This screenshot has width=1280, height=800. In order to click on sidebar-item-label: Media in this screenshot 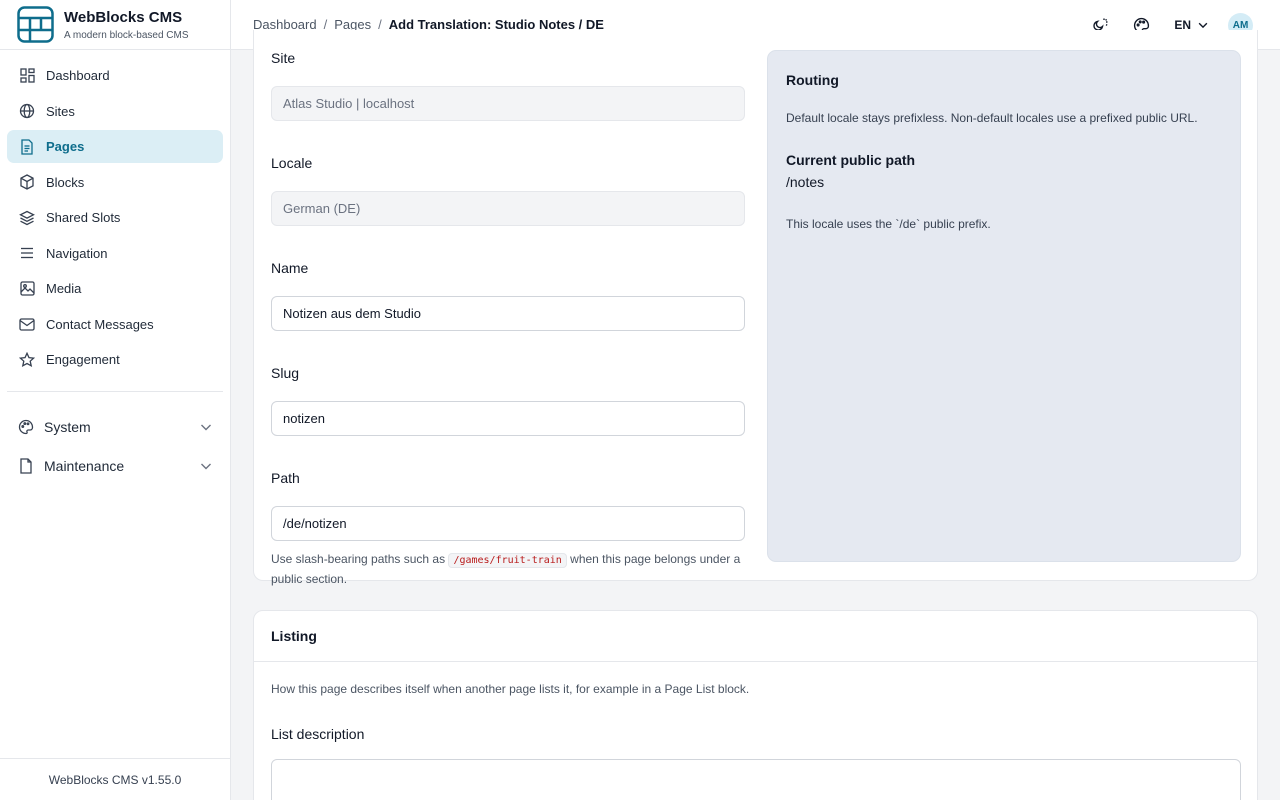, I will do `click(64, 288)`.